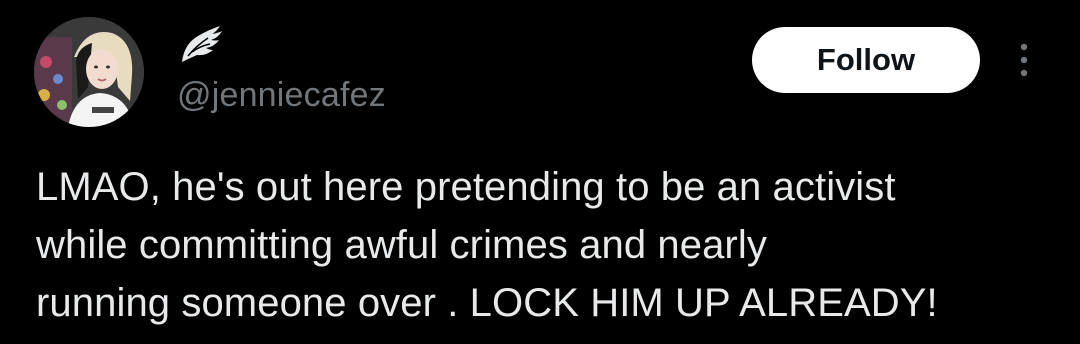 This screenshot has width=1080, height=344. Describe the element at coordinates (281, 95) in the screenshot. I see `author-handle: @jenniecafez` at that location.